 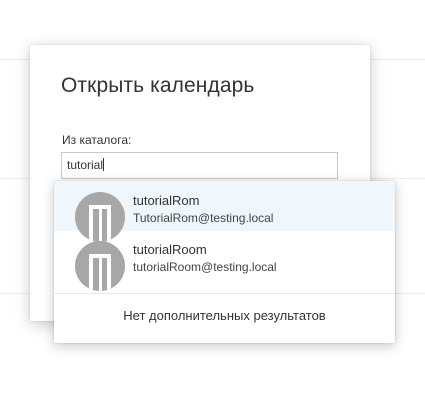 I want to click on suggestion-item: tutorialRoom tutorialRoom@testing.local, so click(x=224, y=261).